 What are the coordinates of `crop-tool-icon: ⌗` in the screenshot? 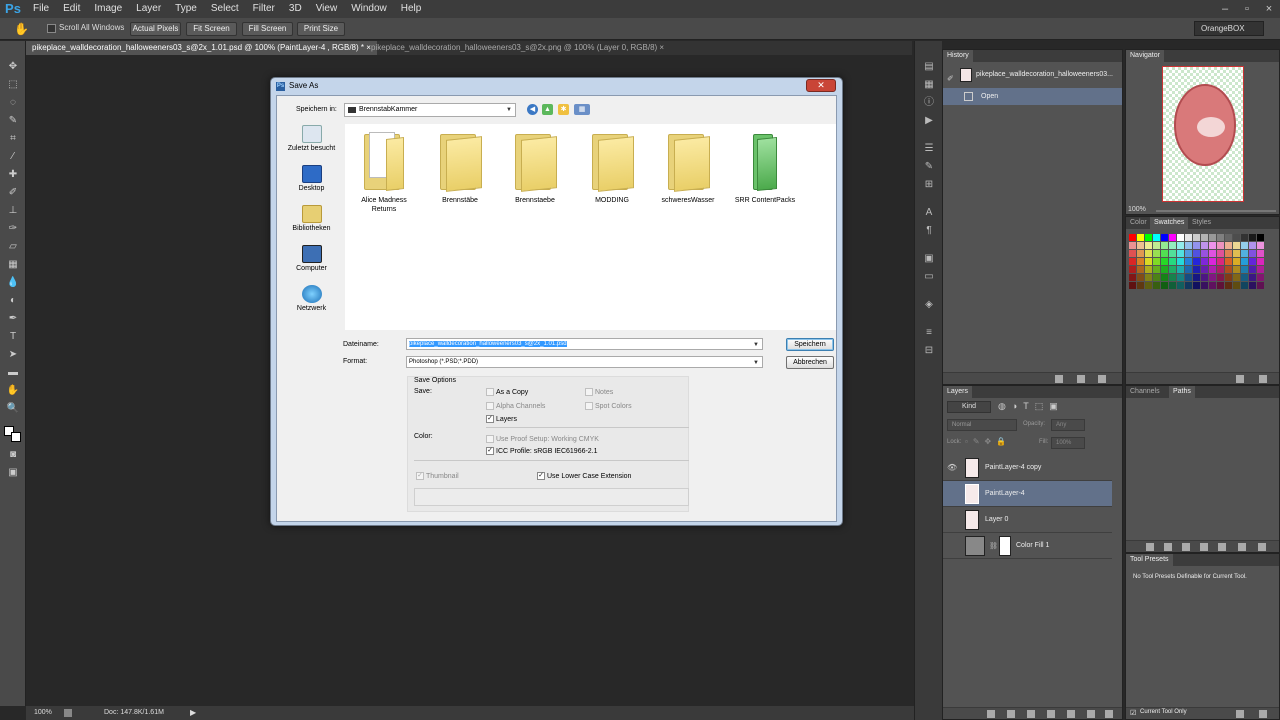 It's located at (13, 139).